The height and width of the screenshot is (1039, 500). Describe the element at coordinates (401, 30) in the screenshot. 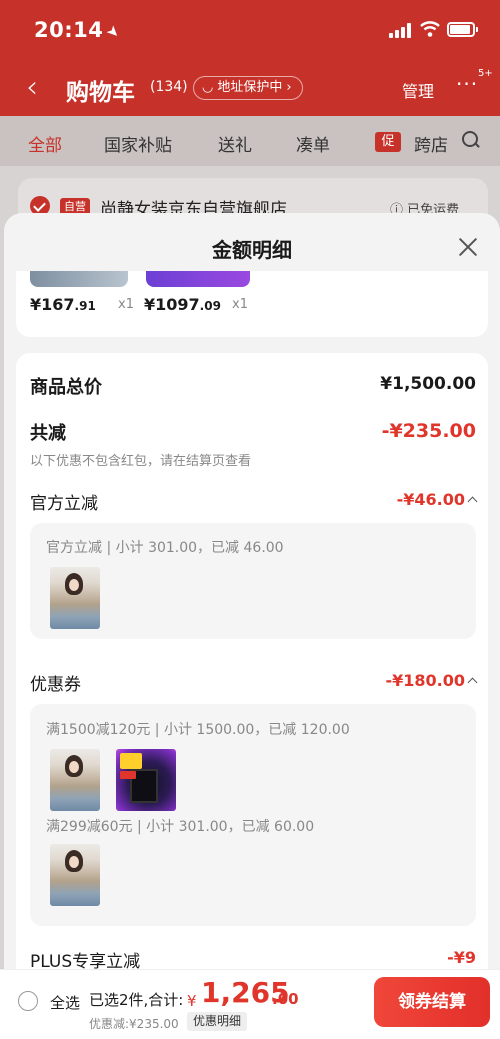

I see `cellular-signal-icon` at that location.